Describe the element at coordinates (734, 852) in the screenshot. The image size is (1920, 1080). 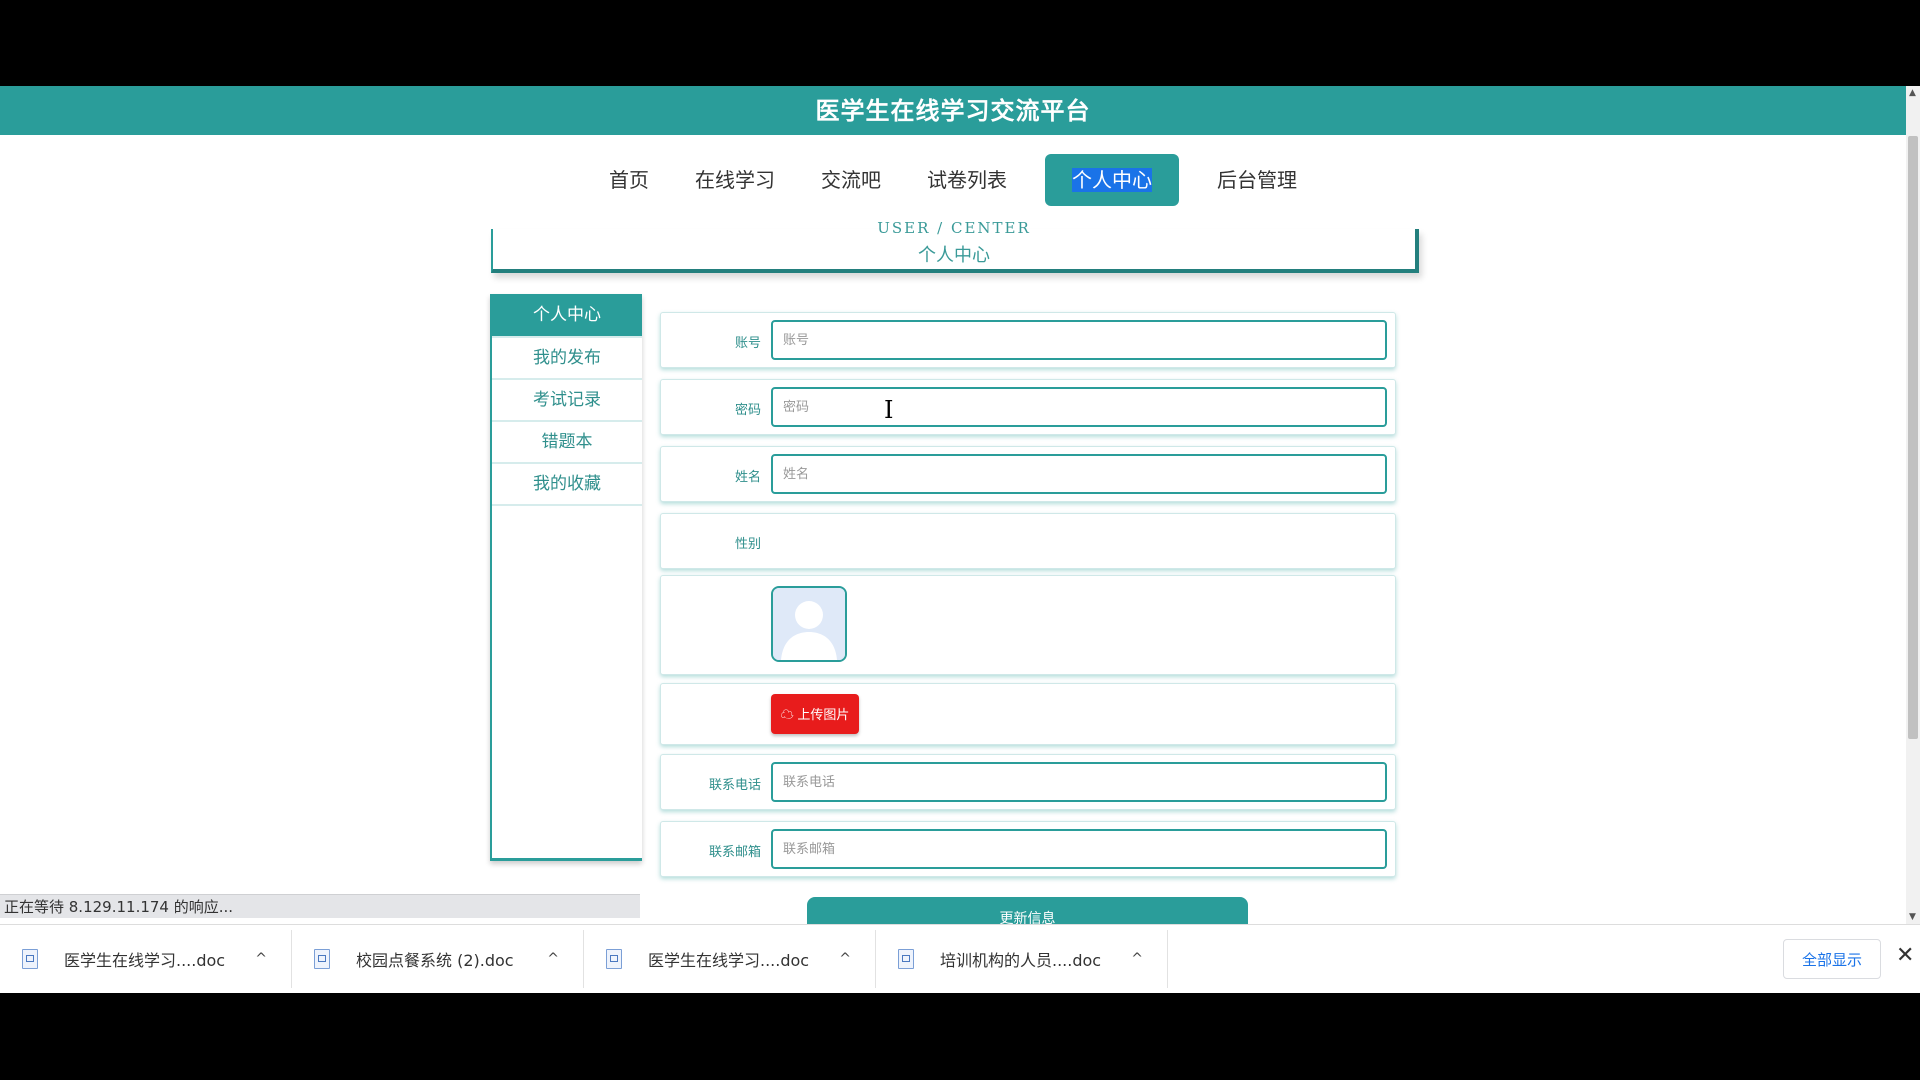
I see `email-label: 联系邮箱` at that location.